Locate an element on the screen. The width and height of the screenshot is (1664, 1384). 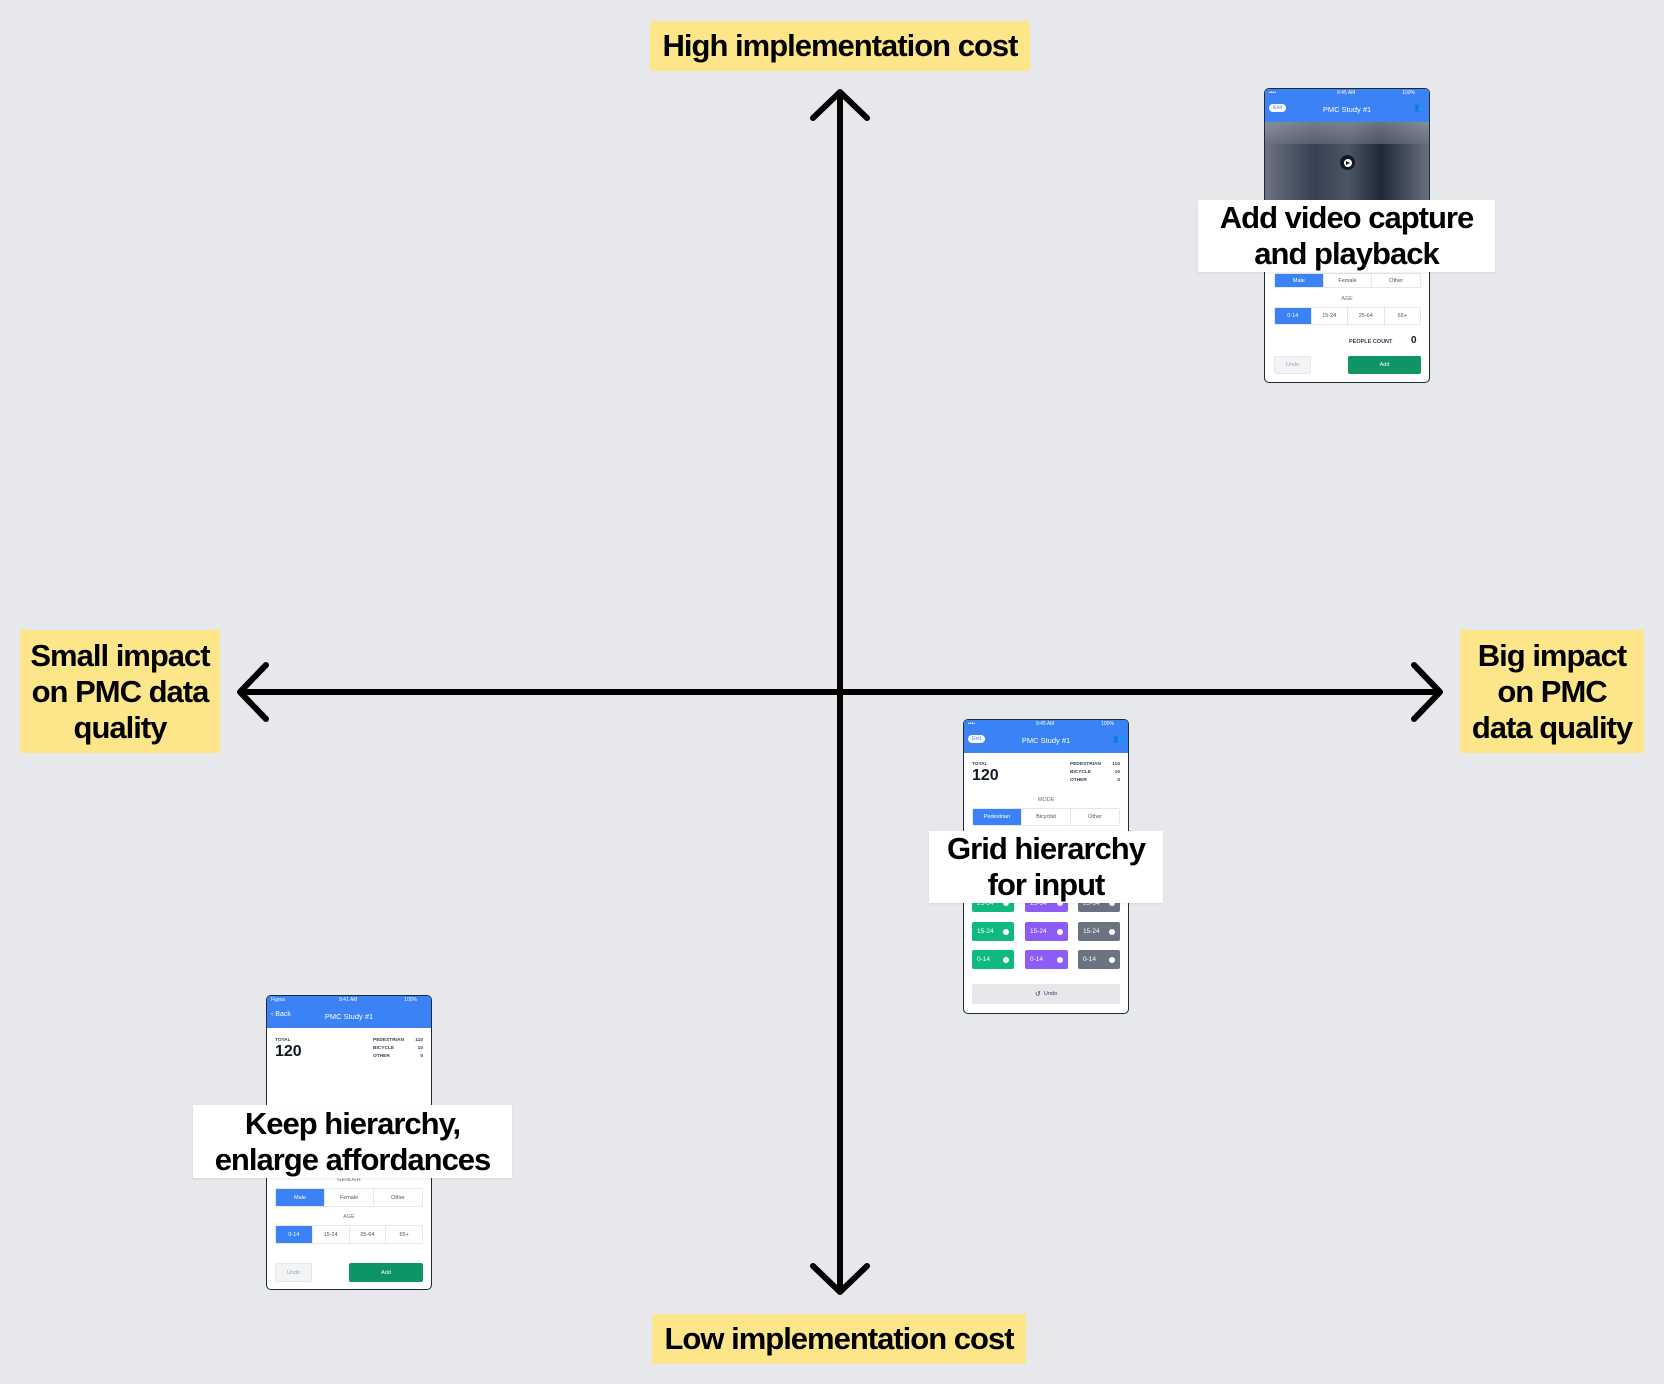
axis-label-bottom: Low implementation cost is located at coordinates (839, 1339).